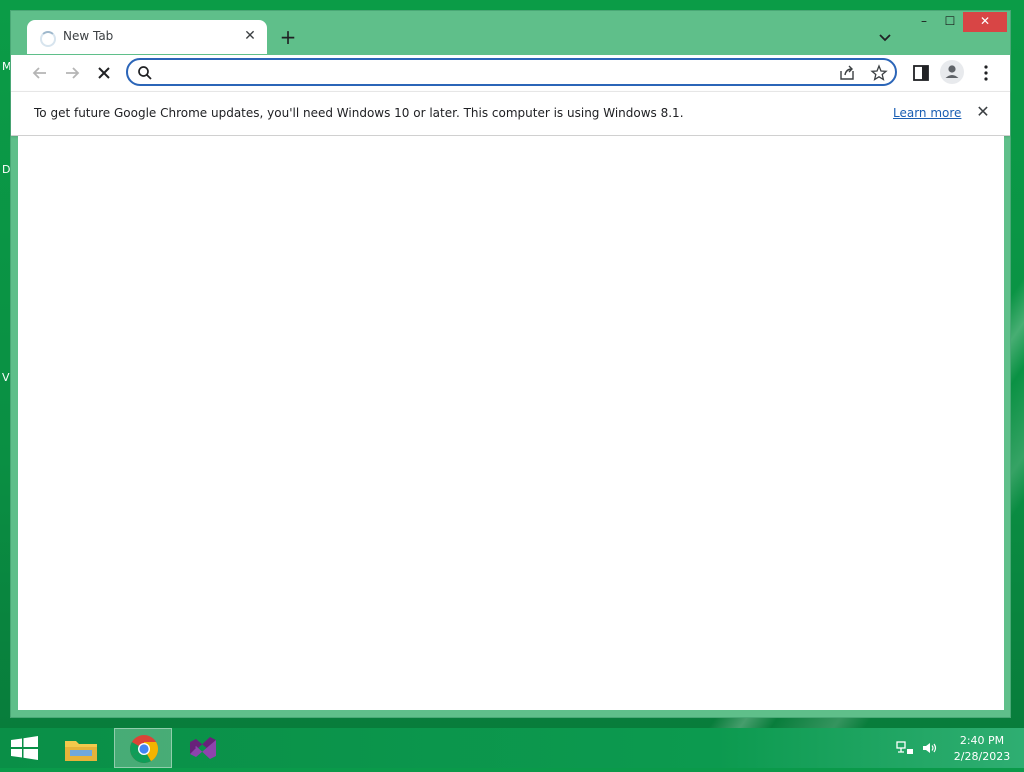 The image size is (1024, 772). I want to click on side-panel-icon, so click(921, 73).